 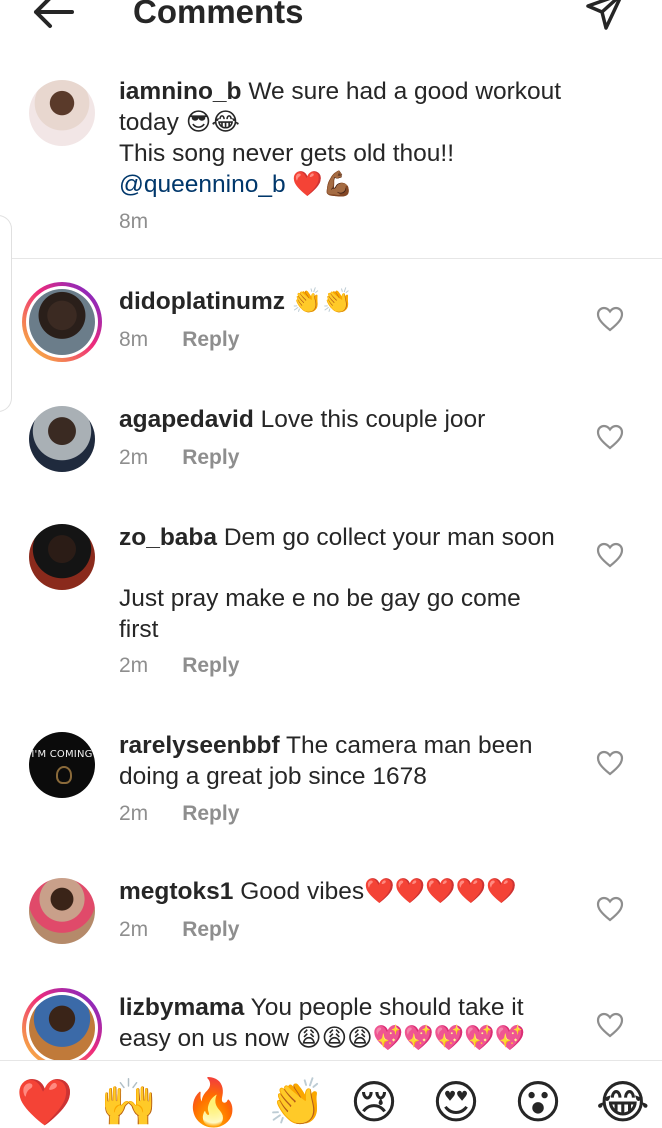 What do you see at coordinates (401, 91) in the screenshot?
I see `caption-text: We sure had a good workout` at bounding box center [401, 91].